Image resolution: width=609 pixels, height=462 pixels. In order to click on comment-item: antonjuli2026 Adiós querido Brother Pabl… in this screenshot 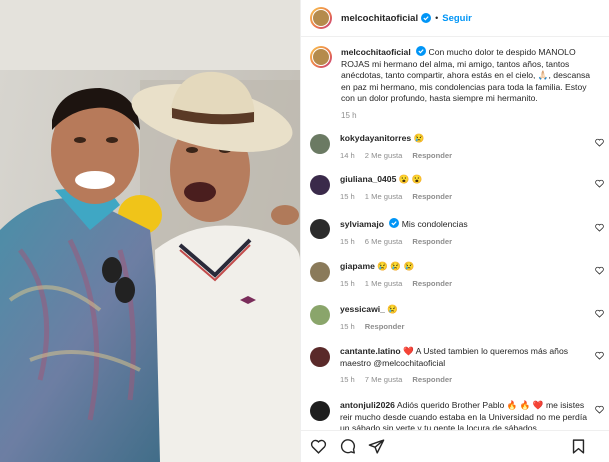, I will do `click(455, 415)`.